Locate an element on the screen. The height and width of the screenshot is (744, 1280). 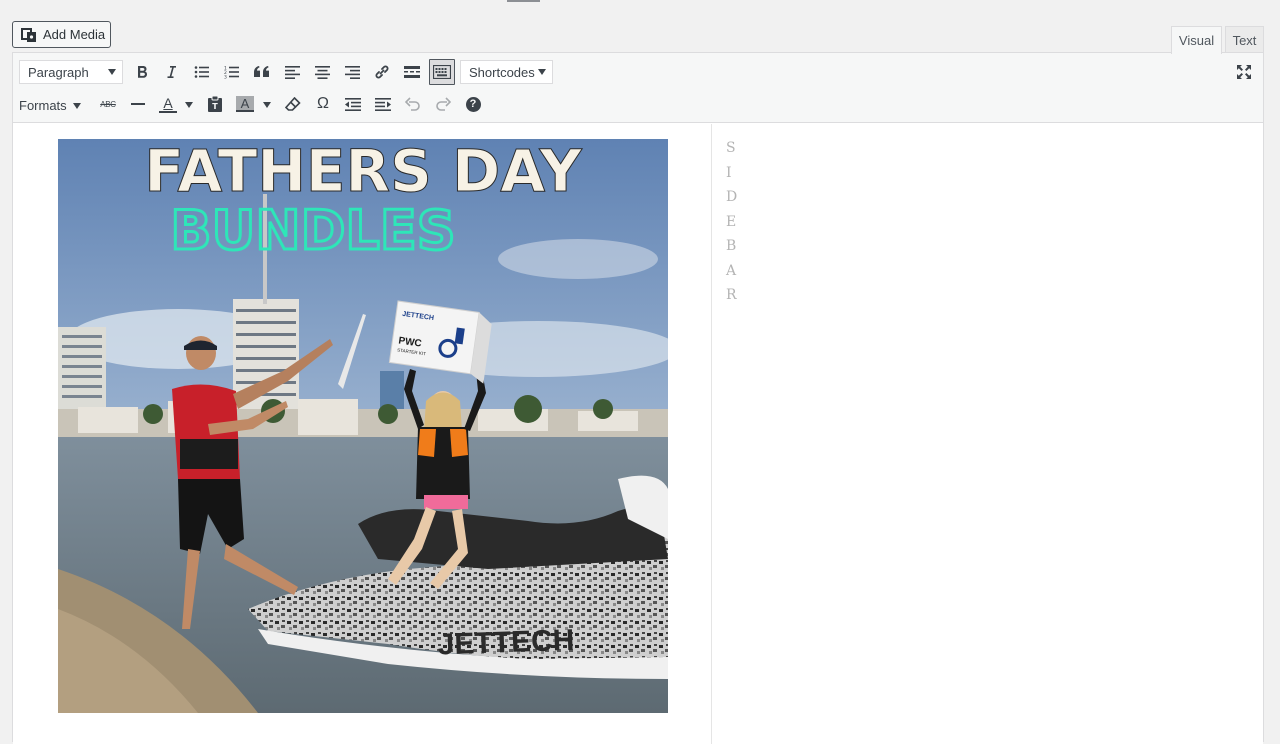
paragraph-select: Paragraph is located at coordinates (71, 72).